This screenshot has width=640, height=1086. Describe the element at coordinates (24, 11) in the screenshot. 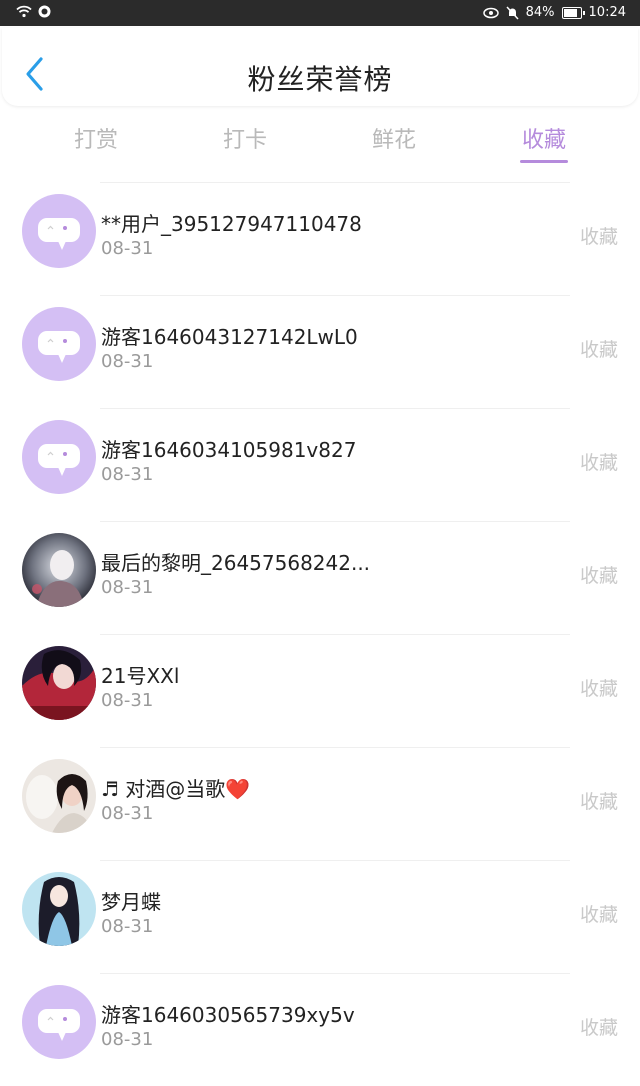

I see `wifi-icon` at that location.